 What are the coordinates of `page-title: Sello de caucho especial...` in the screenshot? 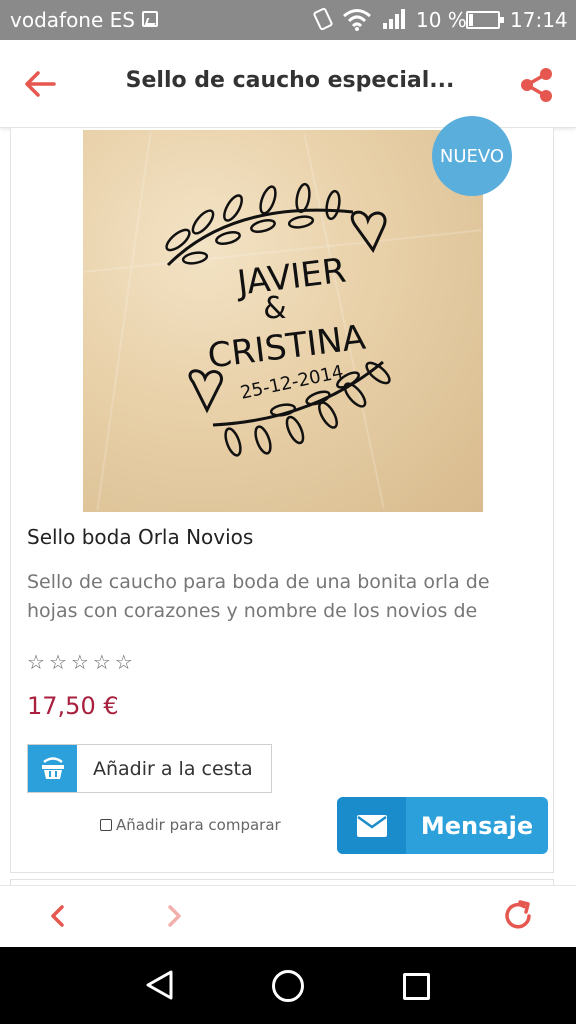 It's located at (290, 80).